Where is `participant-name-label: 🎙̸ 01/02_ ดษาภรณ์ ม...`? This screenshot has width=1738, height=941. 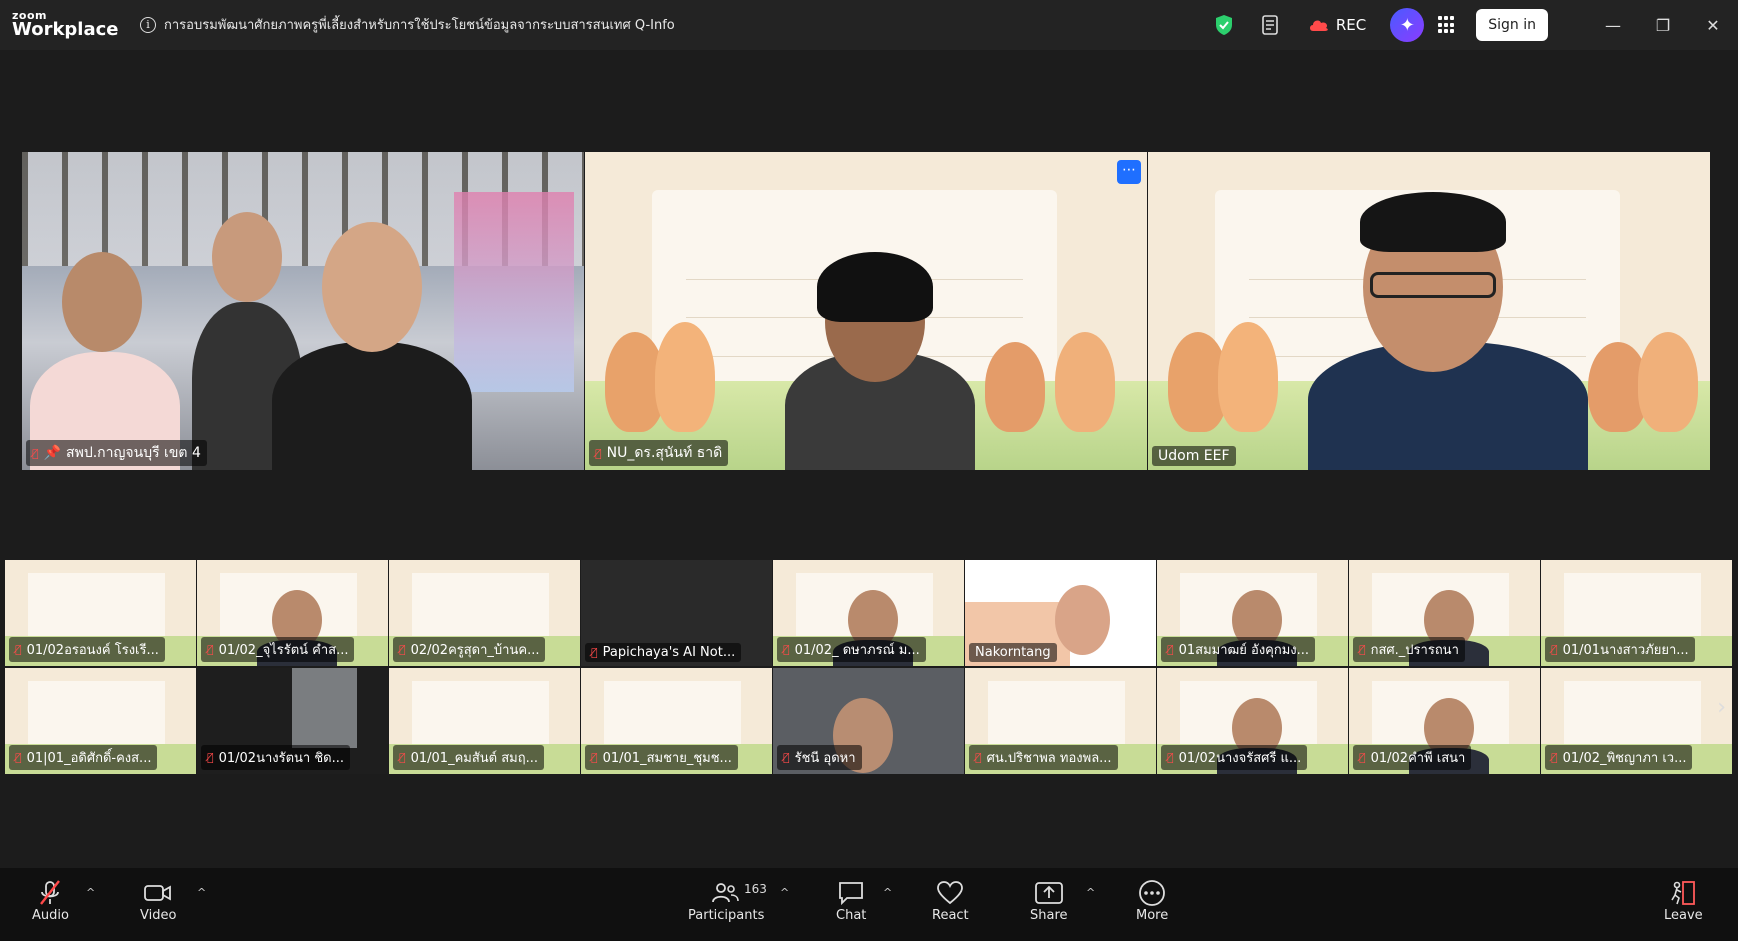 participant-name-label: 🎙̸ 01/02_ ดษาภรณ์ ม... is located at coordinates (851, 649).